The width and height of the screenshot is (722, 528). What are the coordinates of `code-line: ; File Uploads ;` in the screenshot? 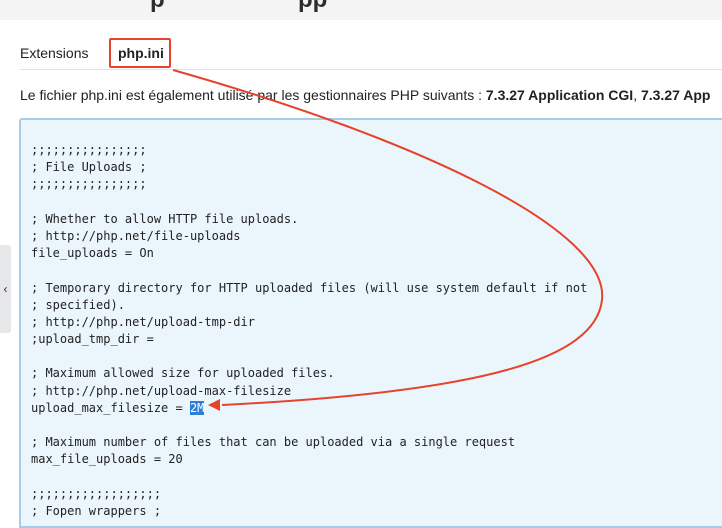 It's located at (89, 167).